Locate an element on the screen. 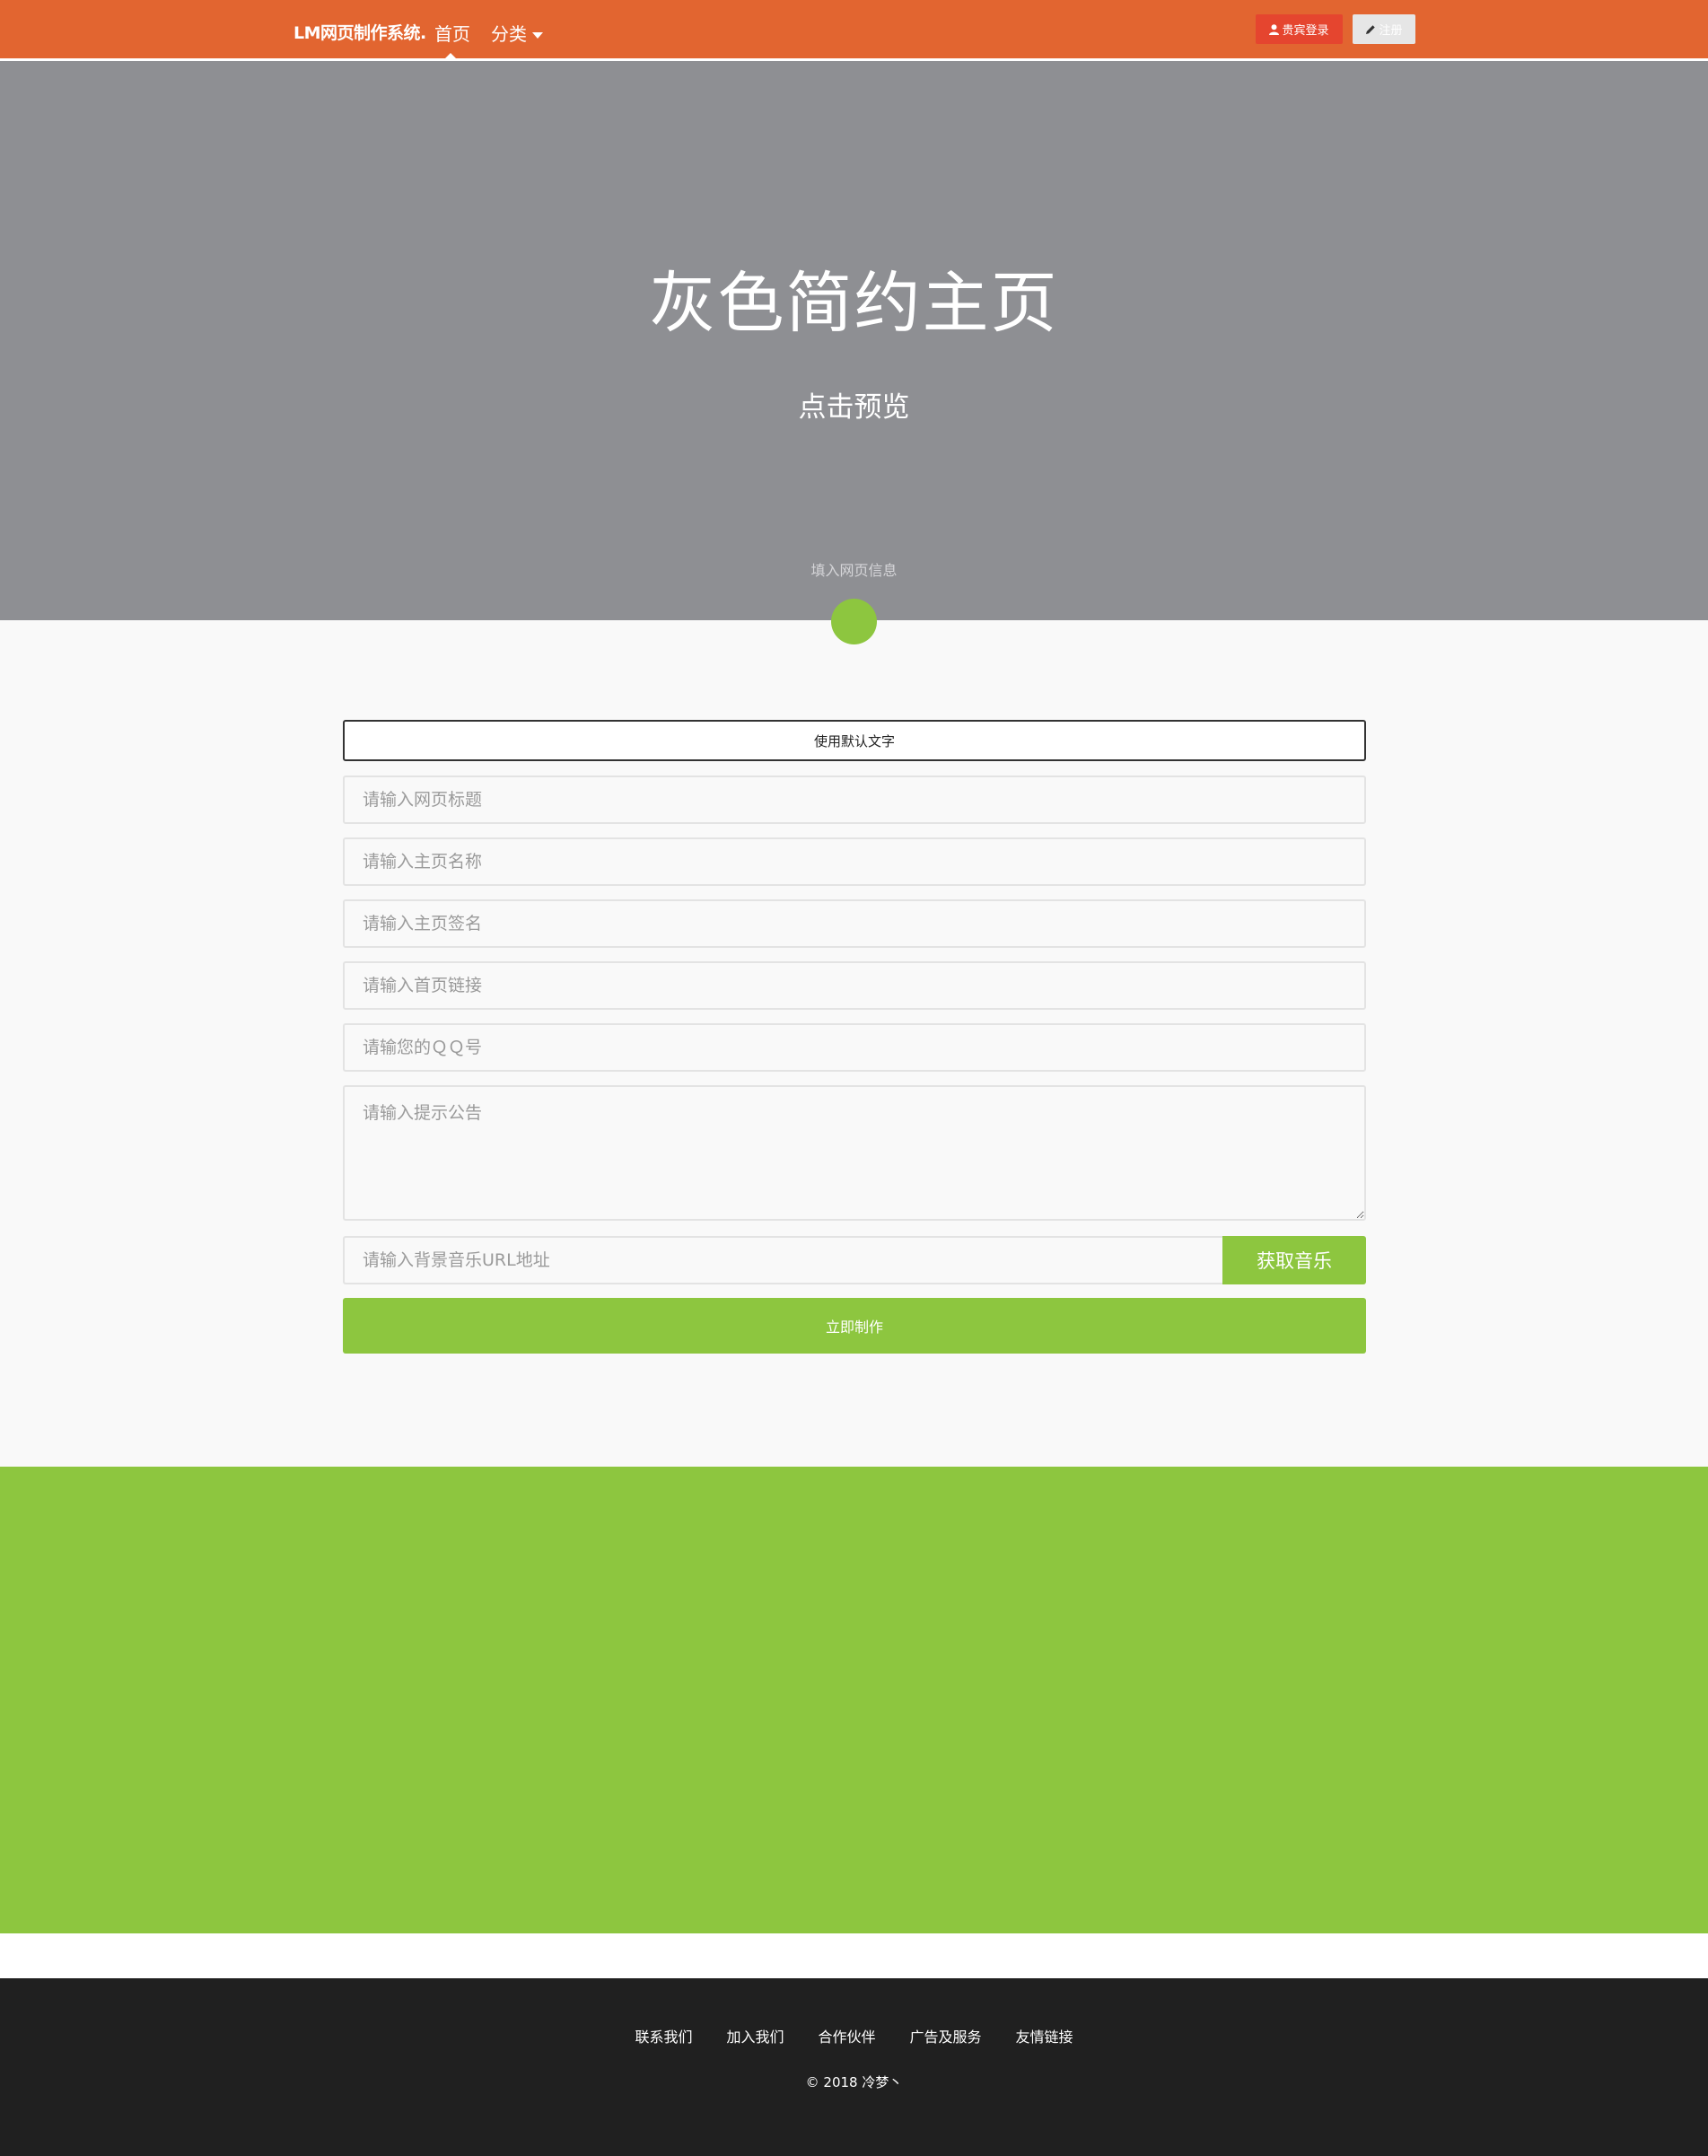 This screenshot has height=2156, width=1708. user-icon is located at coordinates (1274, 29).